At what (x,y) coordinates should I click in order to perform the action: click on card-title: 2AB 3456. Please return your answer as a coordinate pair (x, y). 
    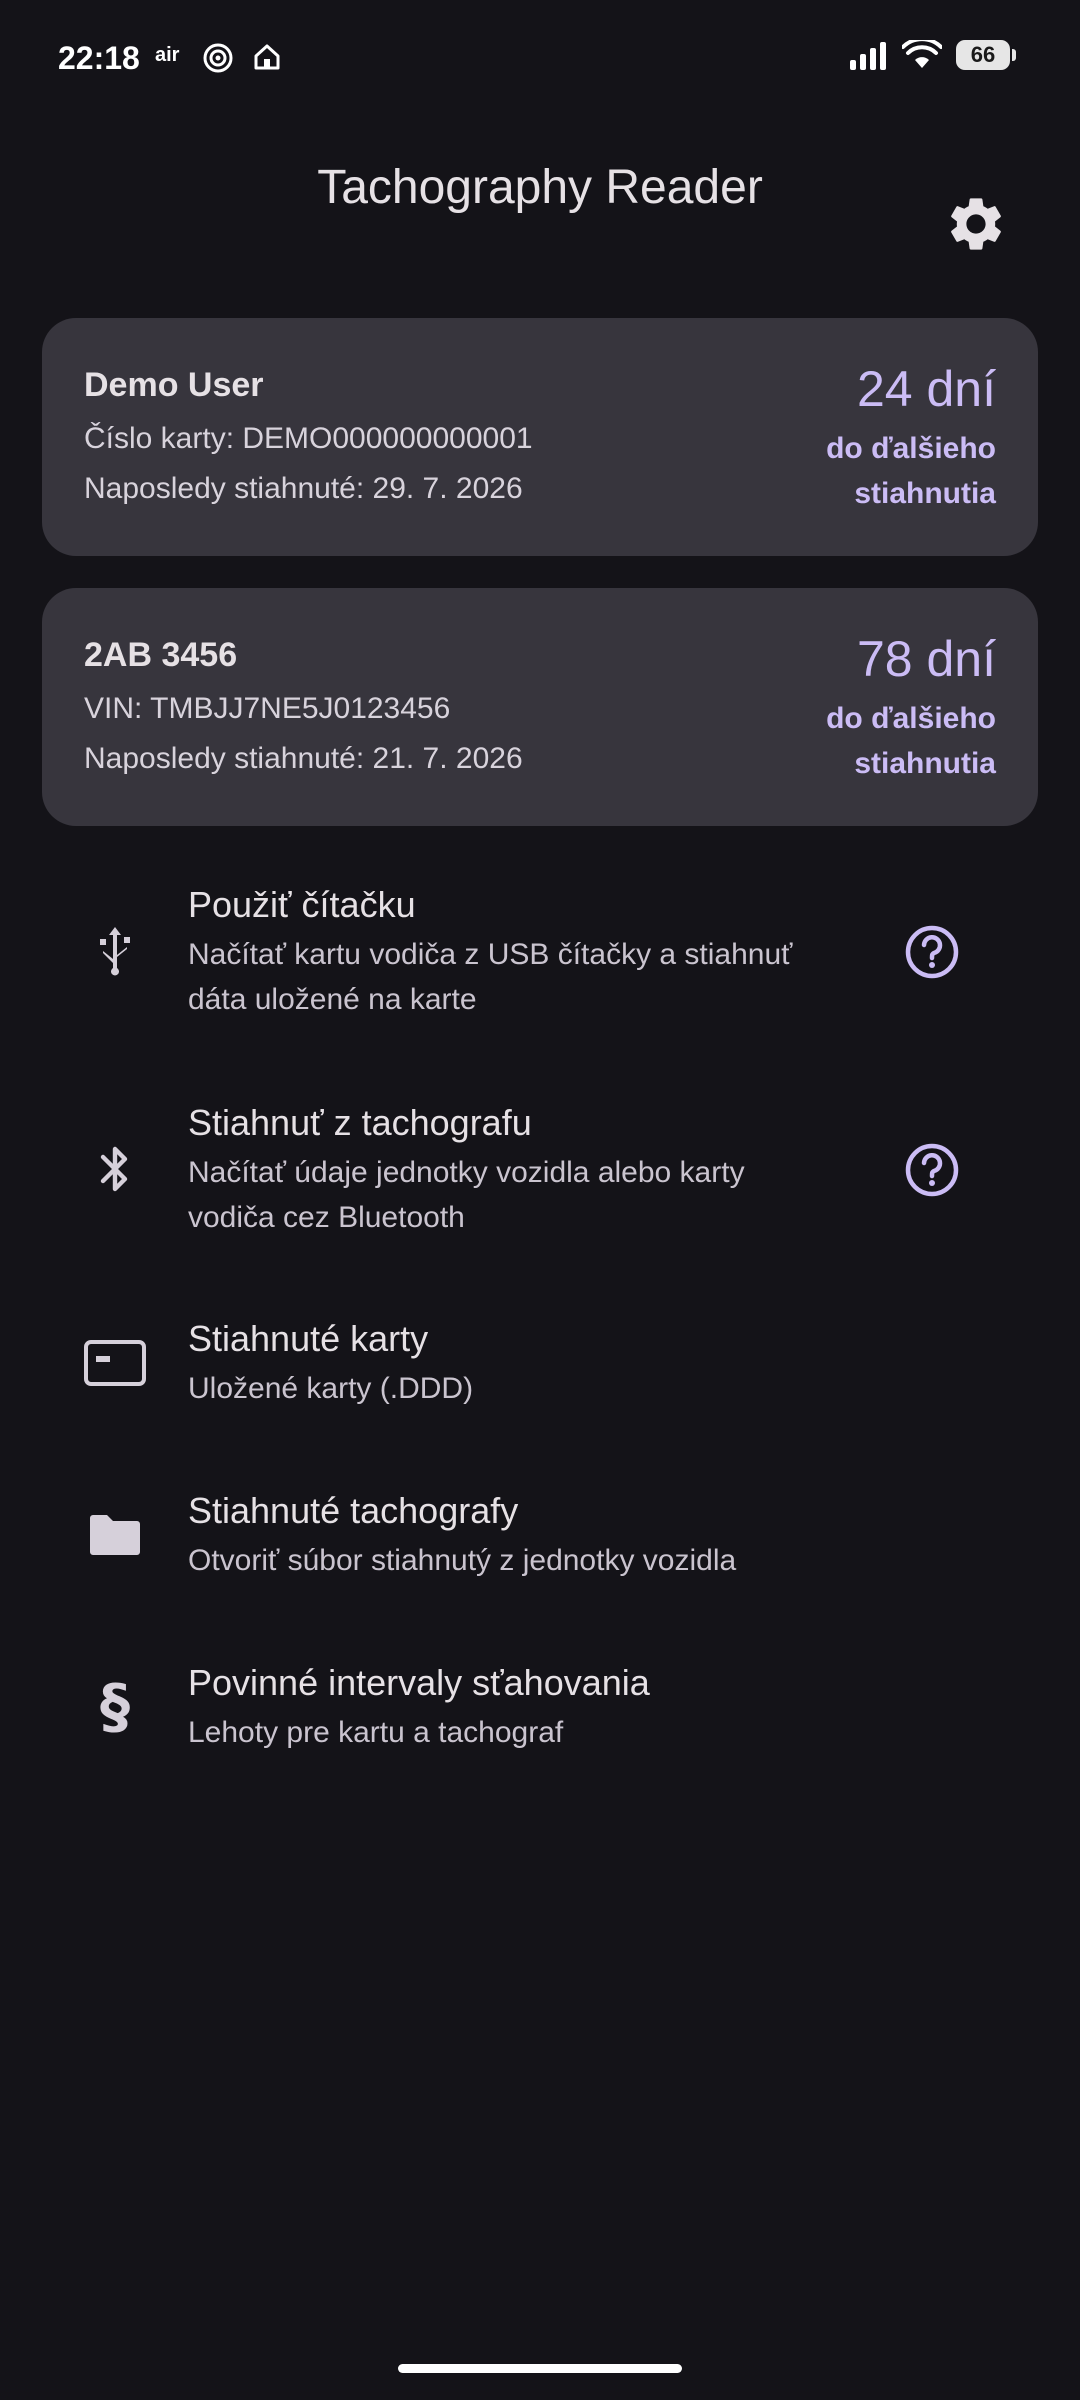
    Looking at the image, I should click on (161, 655).